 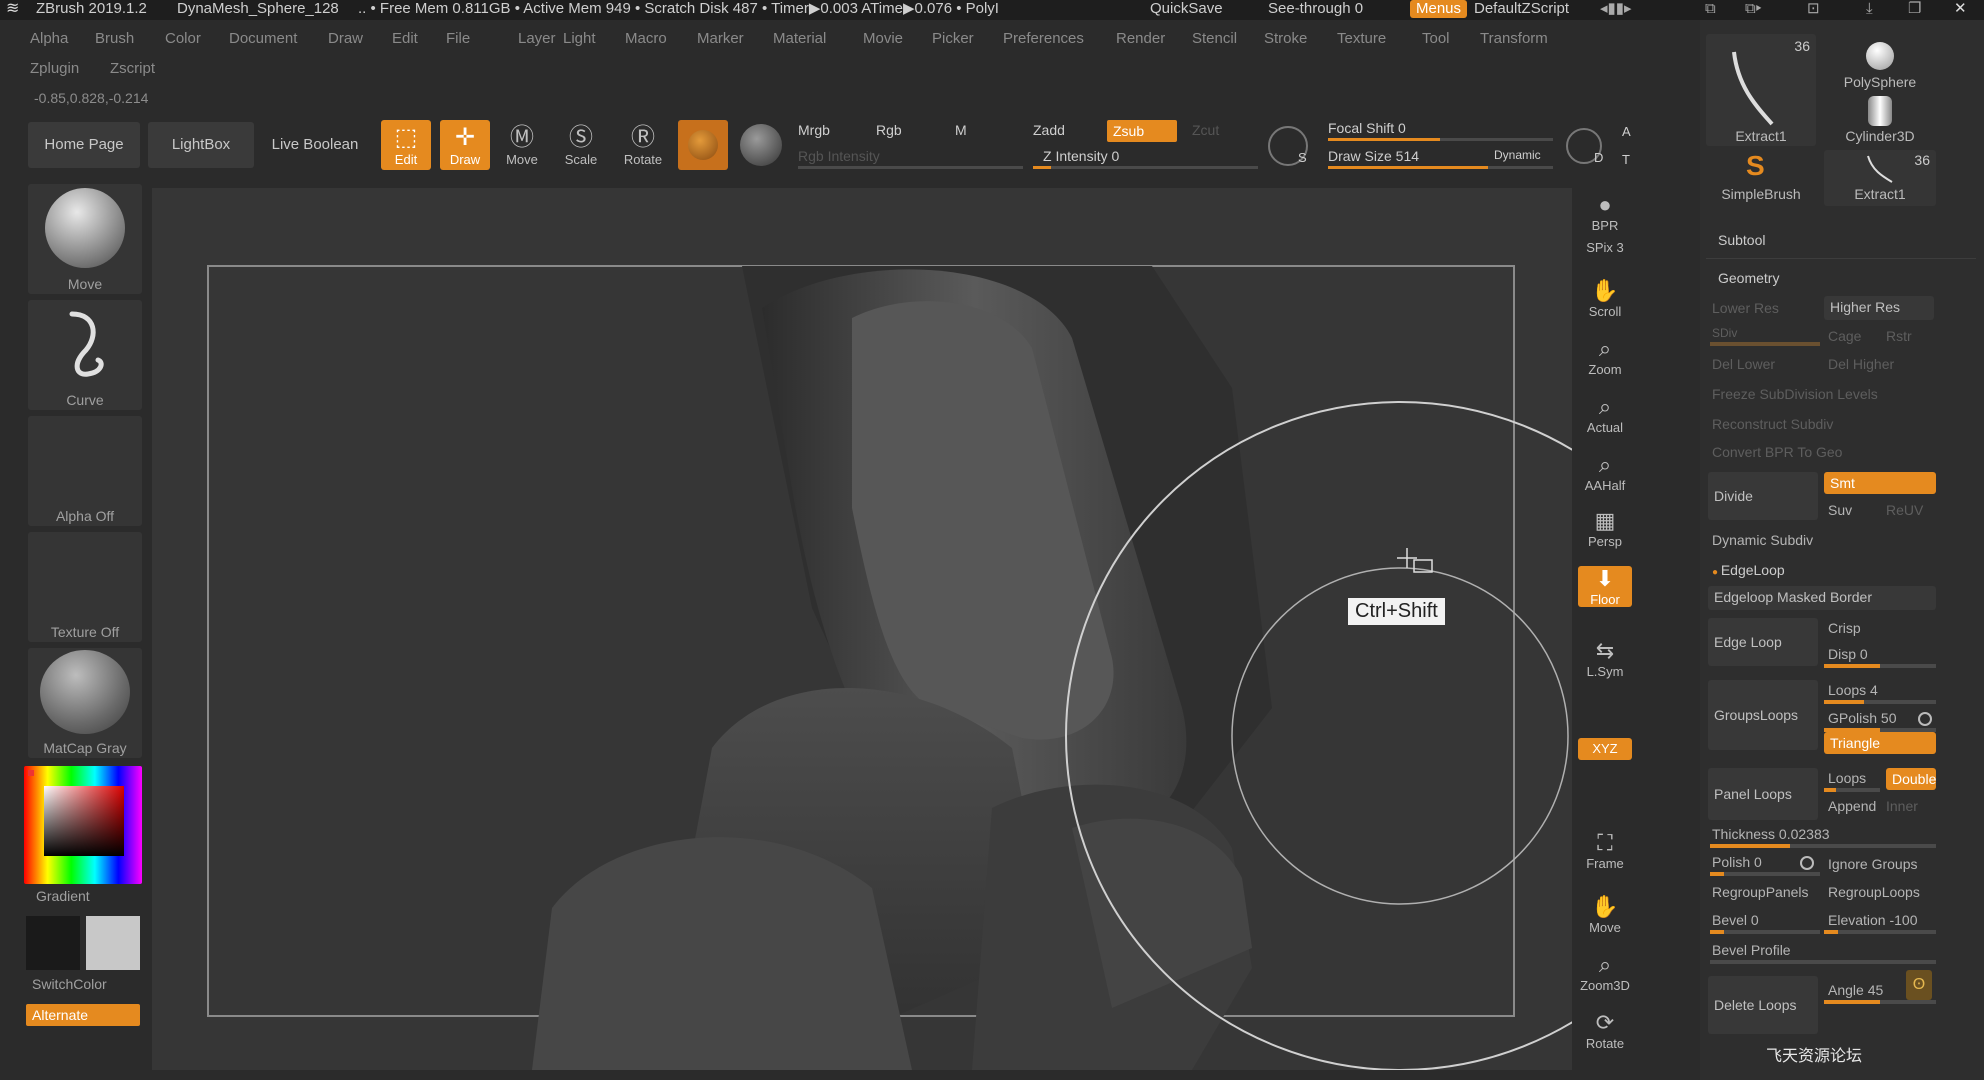 What do you see at coordinates (1761, 178) in the screenshot?
I see `tool-thumb-simplebrush: S SimpleBrush` at bounding box center [1761, 178].